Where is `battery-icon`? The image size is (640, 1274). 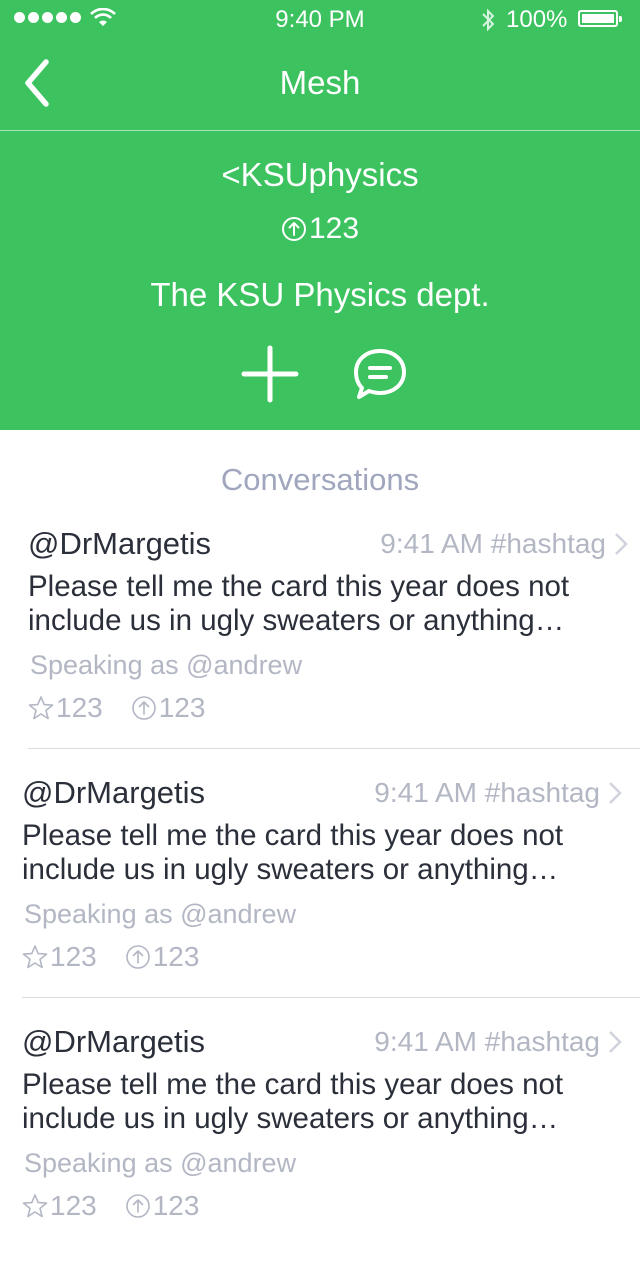
battery-icon is located at coordinates (600, 18).